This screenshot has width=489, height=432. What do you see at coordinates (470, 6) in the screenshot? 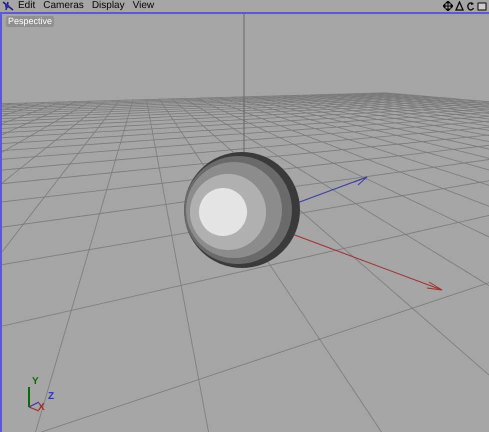
I see `rotate-icon` at bounding box center [470, 6].